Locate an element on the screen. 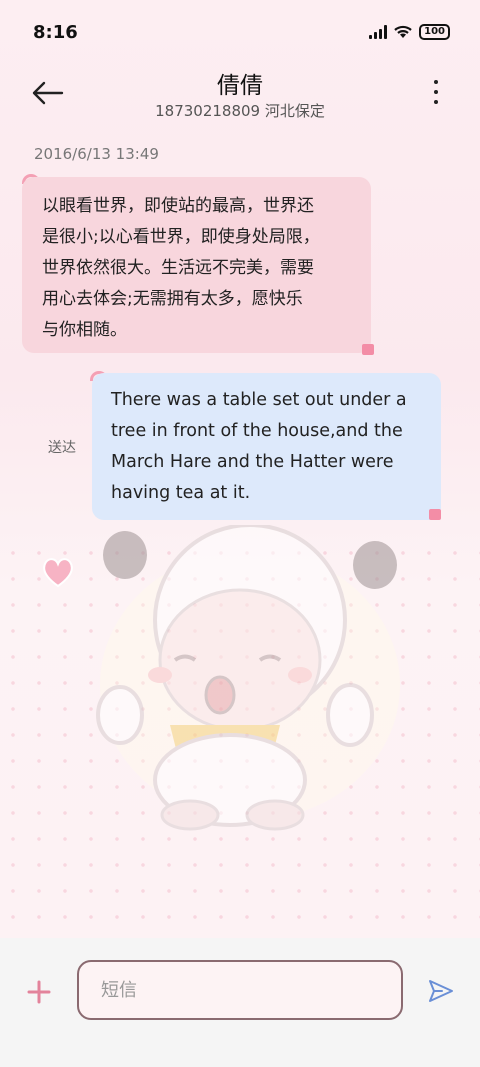  gift-icon is located at coordinates (435, 514).